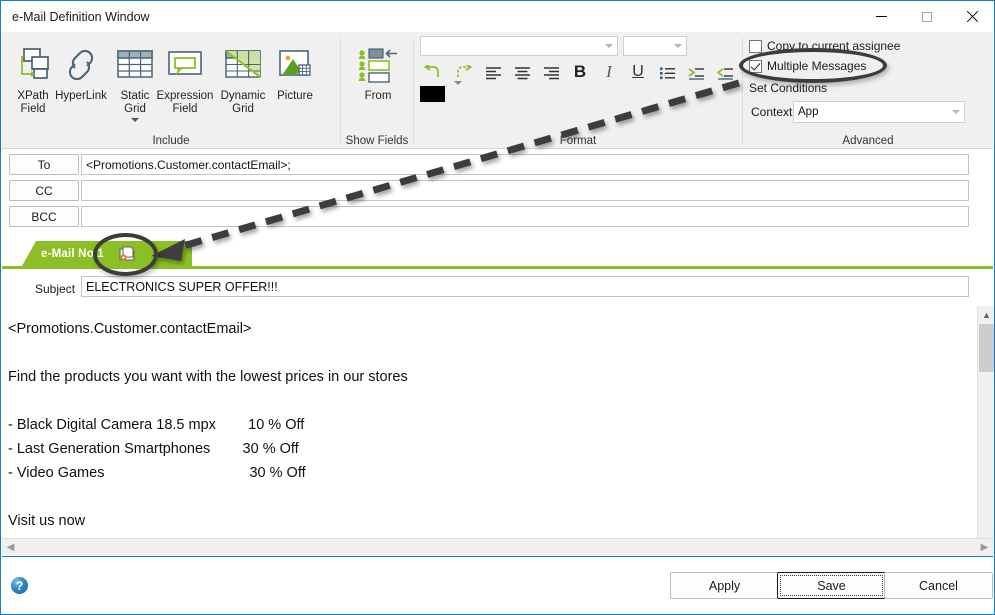 The height and width of the screenshot is (615, 995). I want to click on window-title: e-Mail Definition Window, so click(81, 16).